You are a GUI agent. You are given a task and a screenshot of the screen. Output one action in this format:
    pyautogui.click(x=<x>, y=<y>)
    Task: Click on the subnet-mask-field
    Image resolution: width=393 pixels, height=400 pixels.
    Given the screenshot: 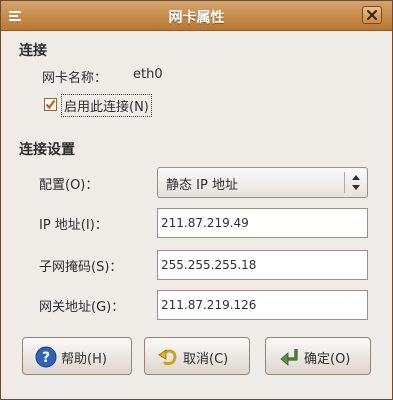 What is the action you would take?
    pyautogui.click(x=262, y=265)
    